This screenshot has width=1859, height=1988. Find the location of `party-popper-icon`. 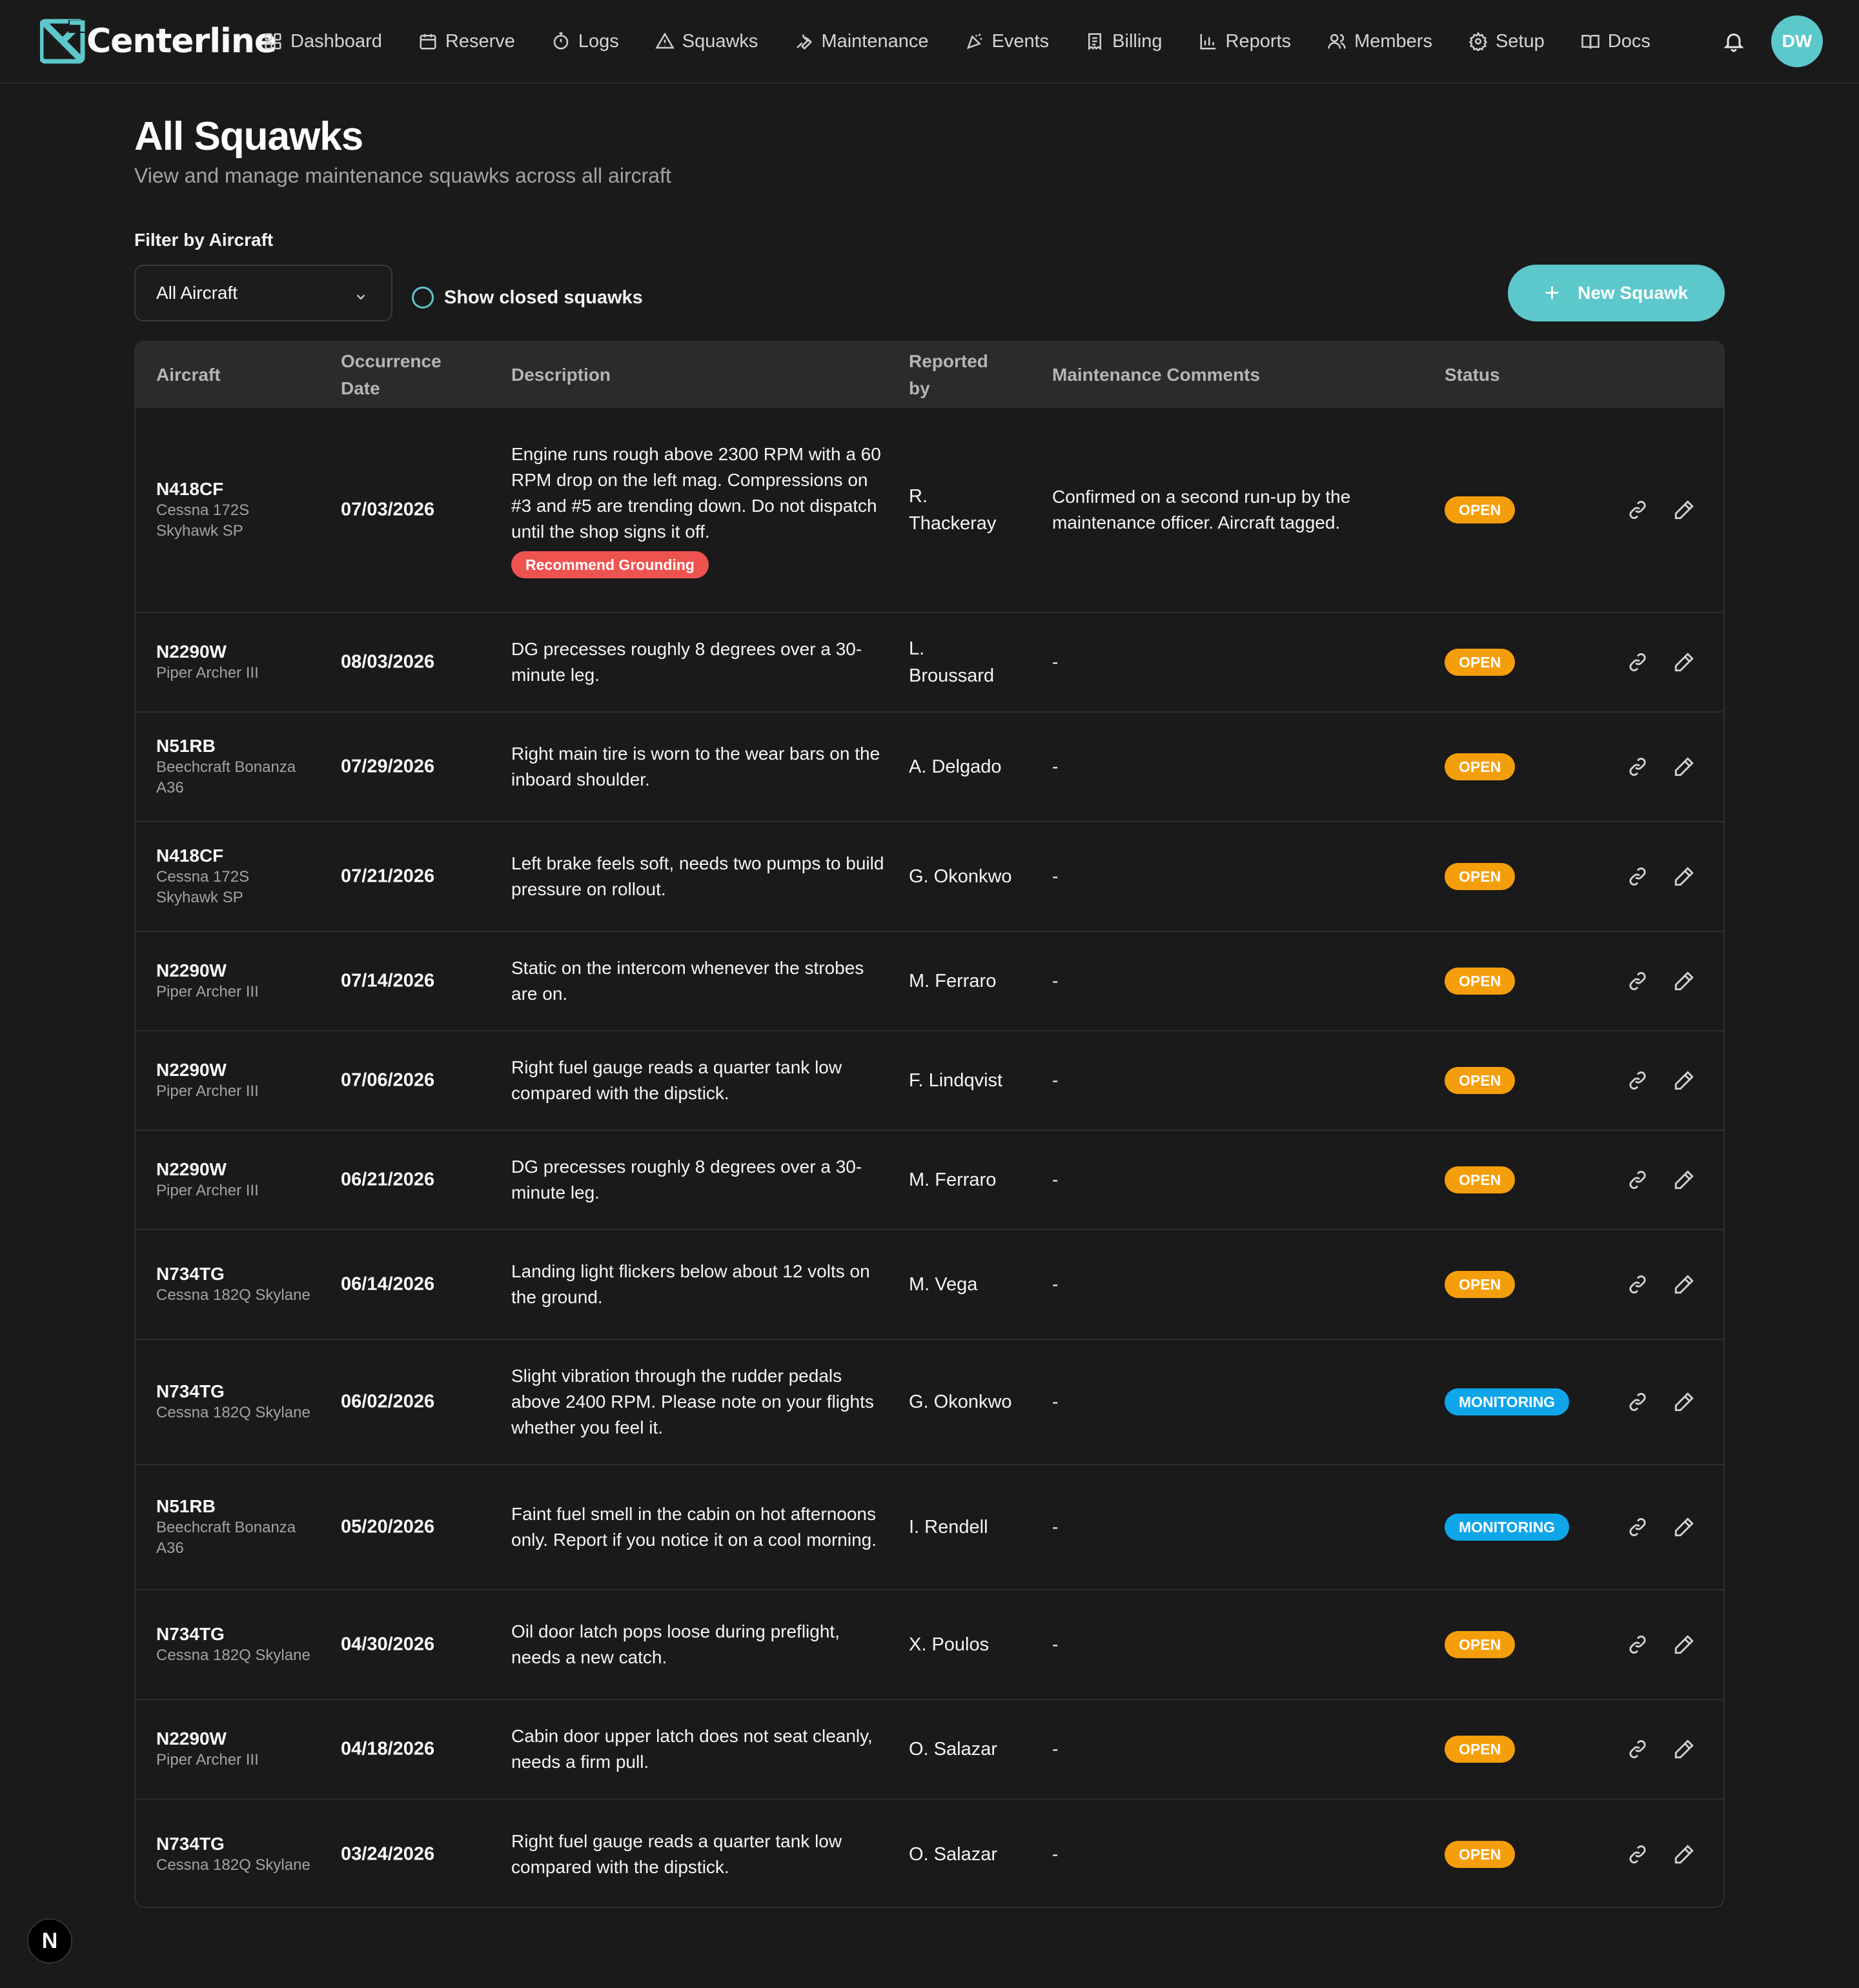

party-popper-icon is located at coordinates (974, 42).